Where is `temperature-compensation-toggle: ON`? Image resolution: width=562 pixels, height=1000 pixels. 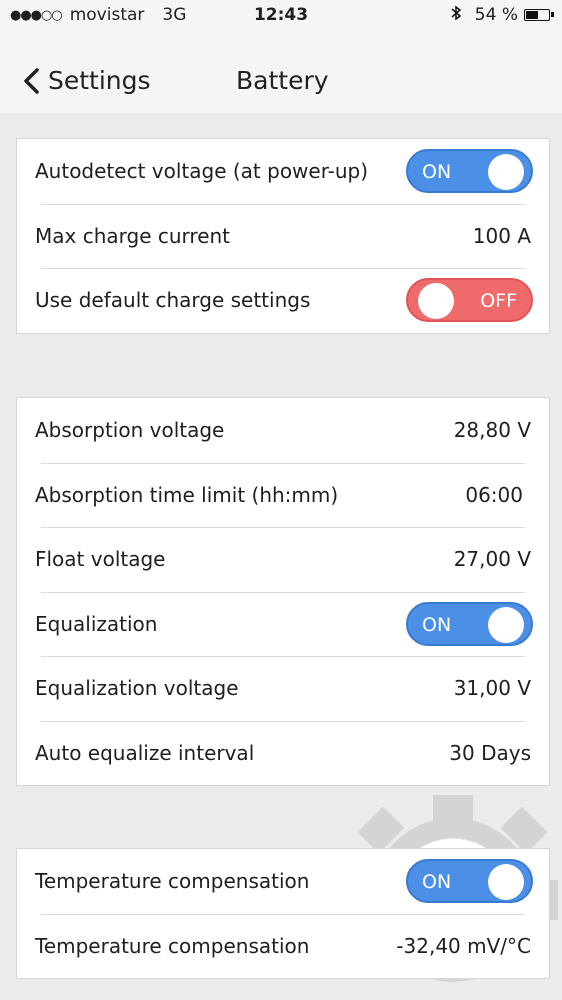 temperature-compensation-toggle: ON is located at coordinates (469, 881).